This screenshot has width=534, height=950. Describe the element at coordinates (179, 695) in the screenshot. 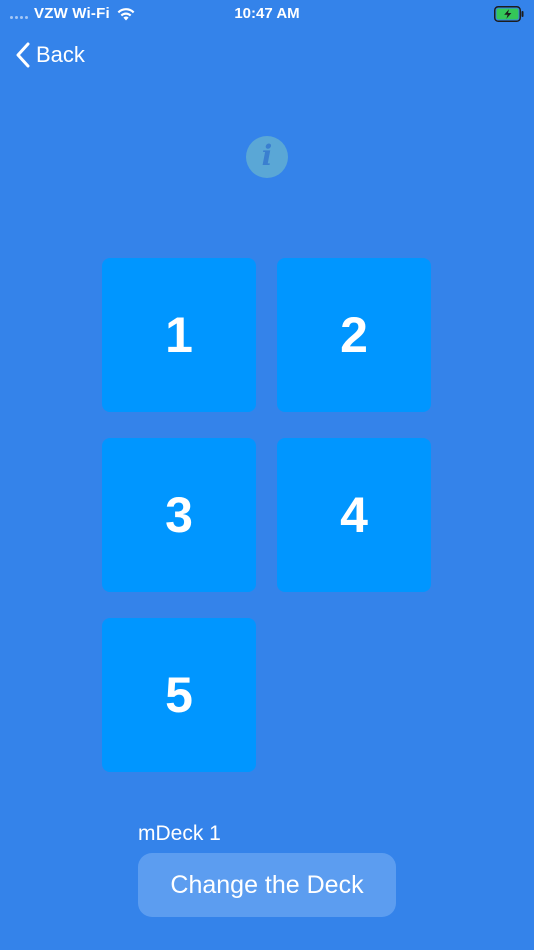

I see `tile-5: 5` at that location.